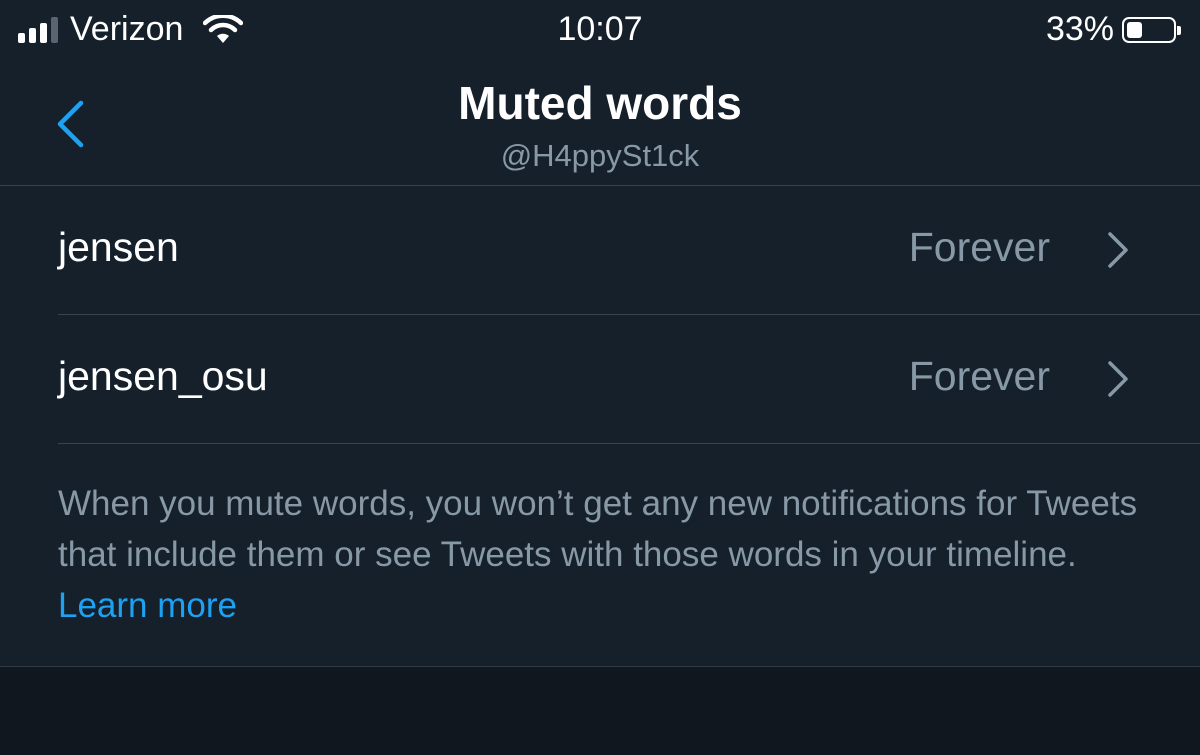  Describe the element at coordinates (600, 29) in the screenshot. I see `status-time: 10:07` at that location.